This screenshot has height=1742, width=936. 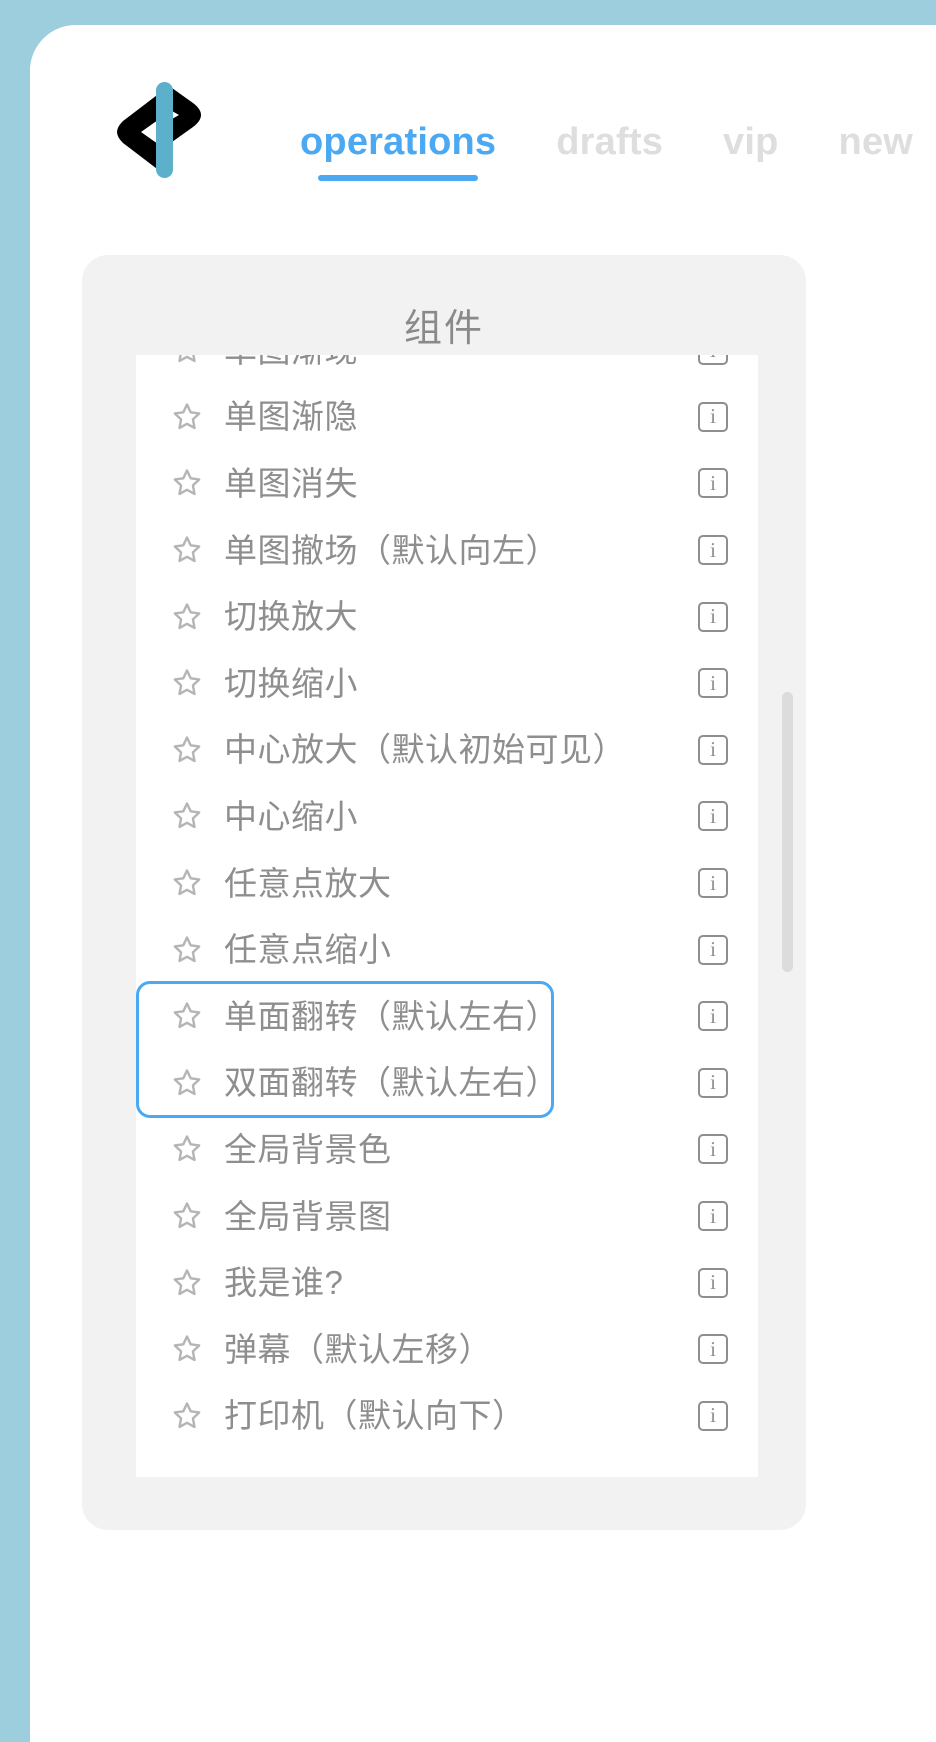 I want to click on list-item: 弹幕（默认左移） i, so click(x=447, y=1349).